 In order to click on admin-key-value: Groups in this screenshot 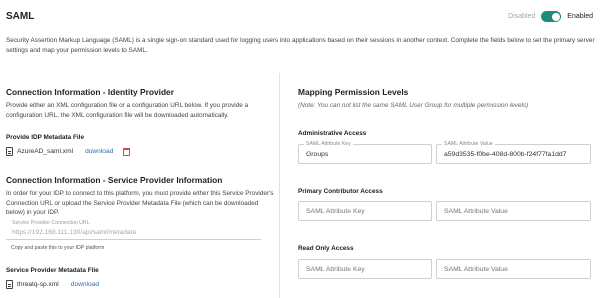, I will do `click(367, 154)`.